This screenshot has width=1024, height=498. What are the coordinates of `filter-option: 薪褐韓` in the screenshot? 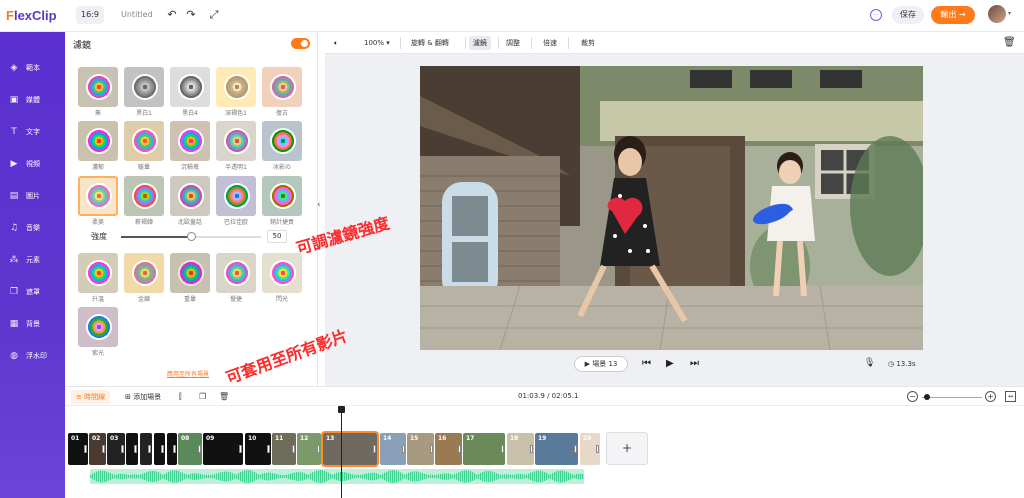 It's located at (144, 201).